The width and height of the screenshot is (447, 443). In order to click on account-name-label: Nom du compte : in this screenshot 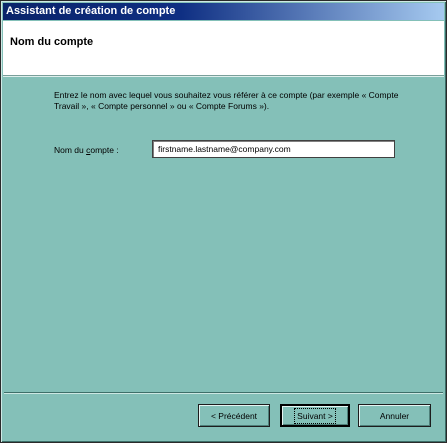, I will do `click(86, 150)`.